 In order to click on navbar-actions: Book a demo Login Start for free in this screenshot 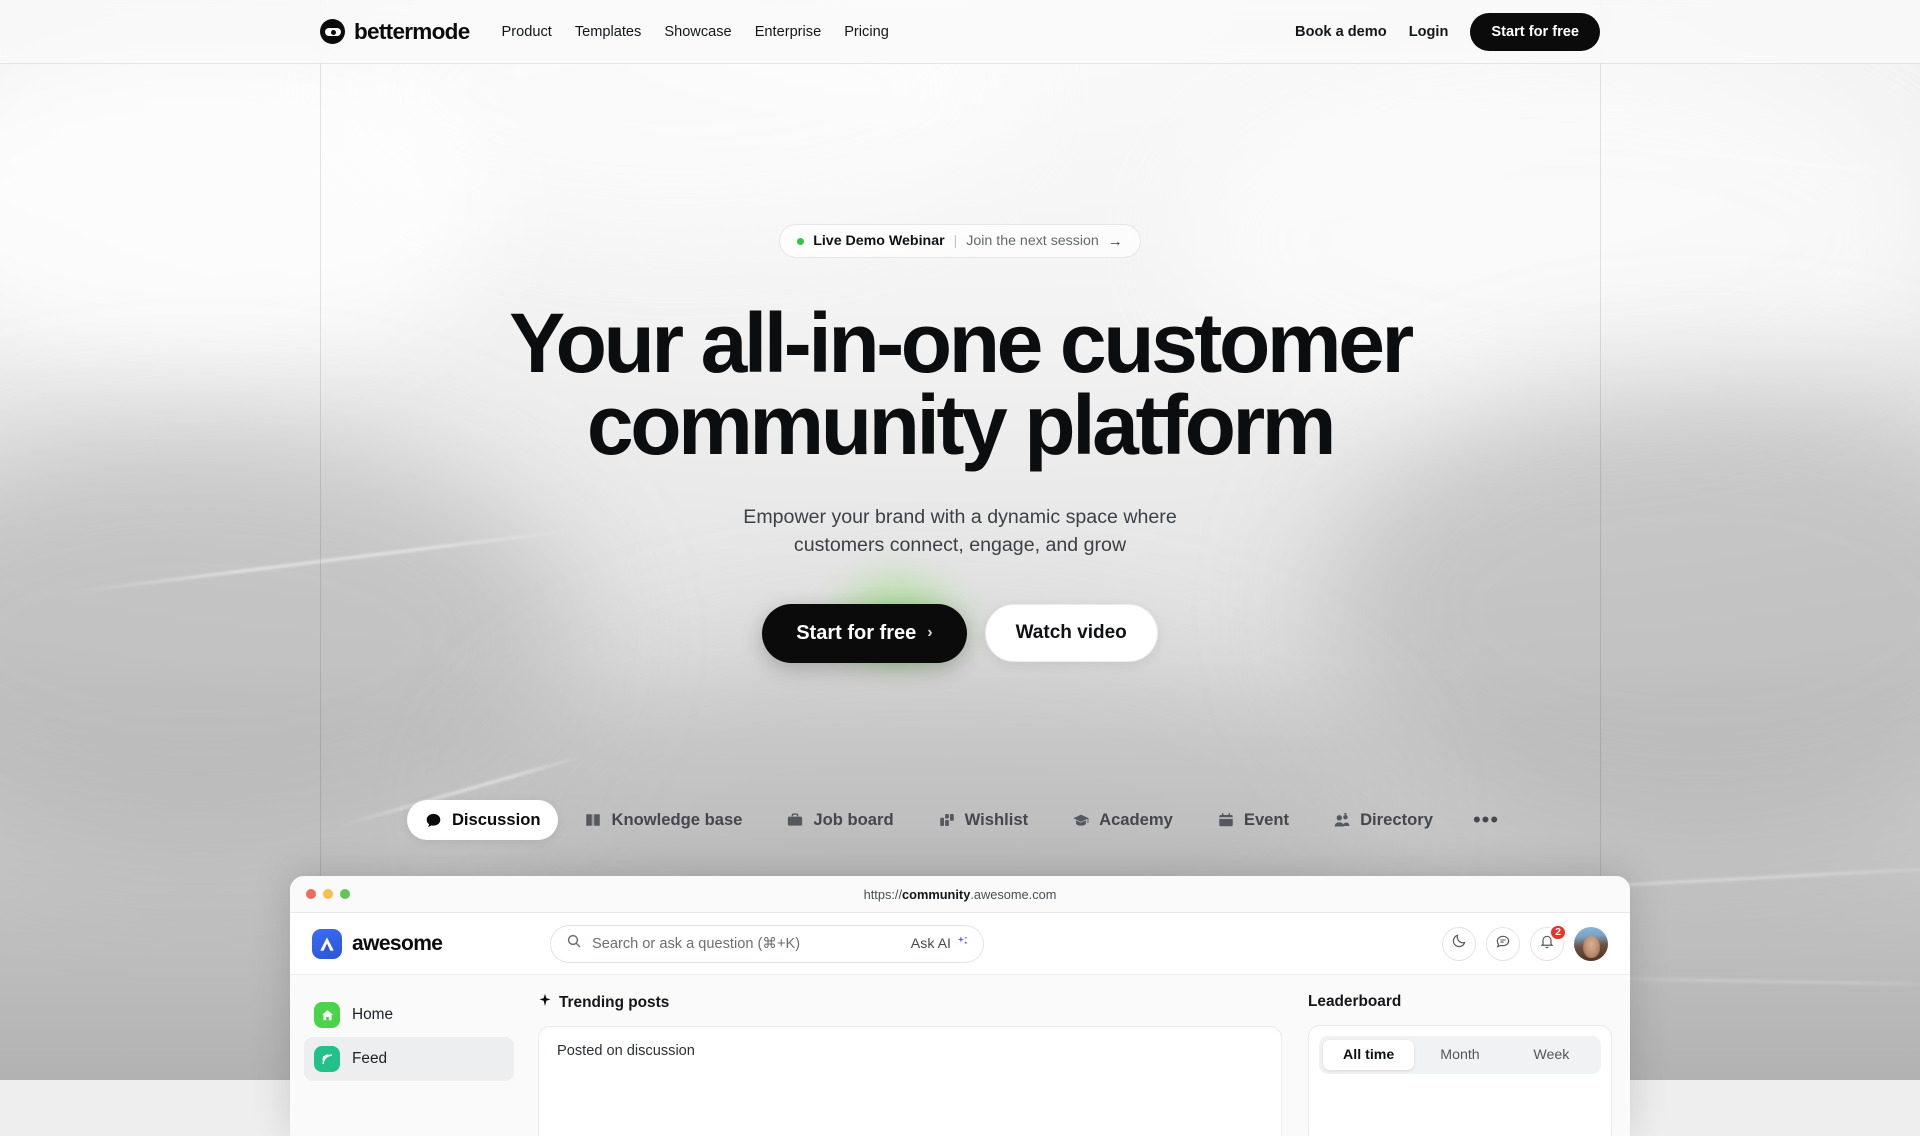, I will do `click(1447, 32)`.